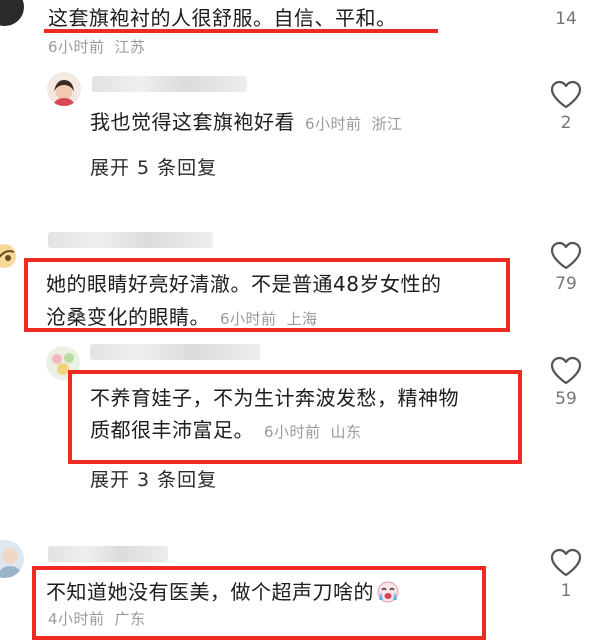 The width and height of the screenshot is (616, 640). Describe the element at coordinates (244, 284) in the screenshot. I see `comment-text-line-1: 她的眼睛好亮好清澈。不是普通48岁女性的` at that location.